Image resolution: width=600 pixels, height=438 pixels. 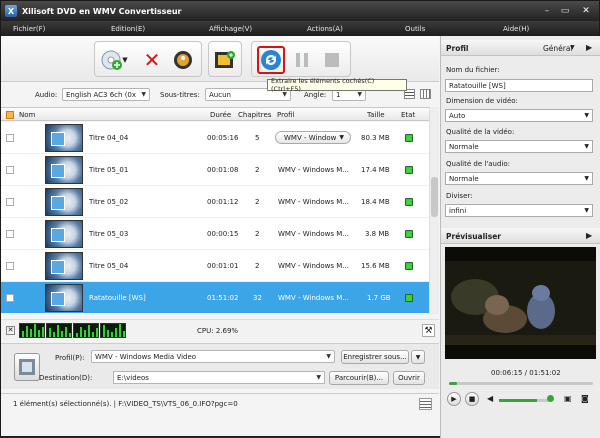 I want to click on collapse-icon: ✕, so click(x=10, y=330).